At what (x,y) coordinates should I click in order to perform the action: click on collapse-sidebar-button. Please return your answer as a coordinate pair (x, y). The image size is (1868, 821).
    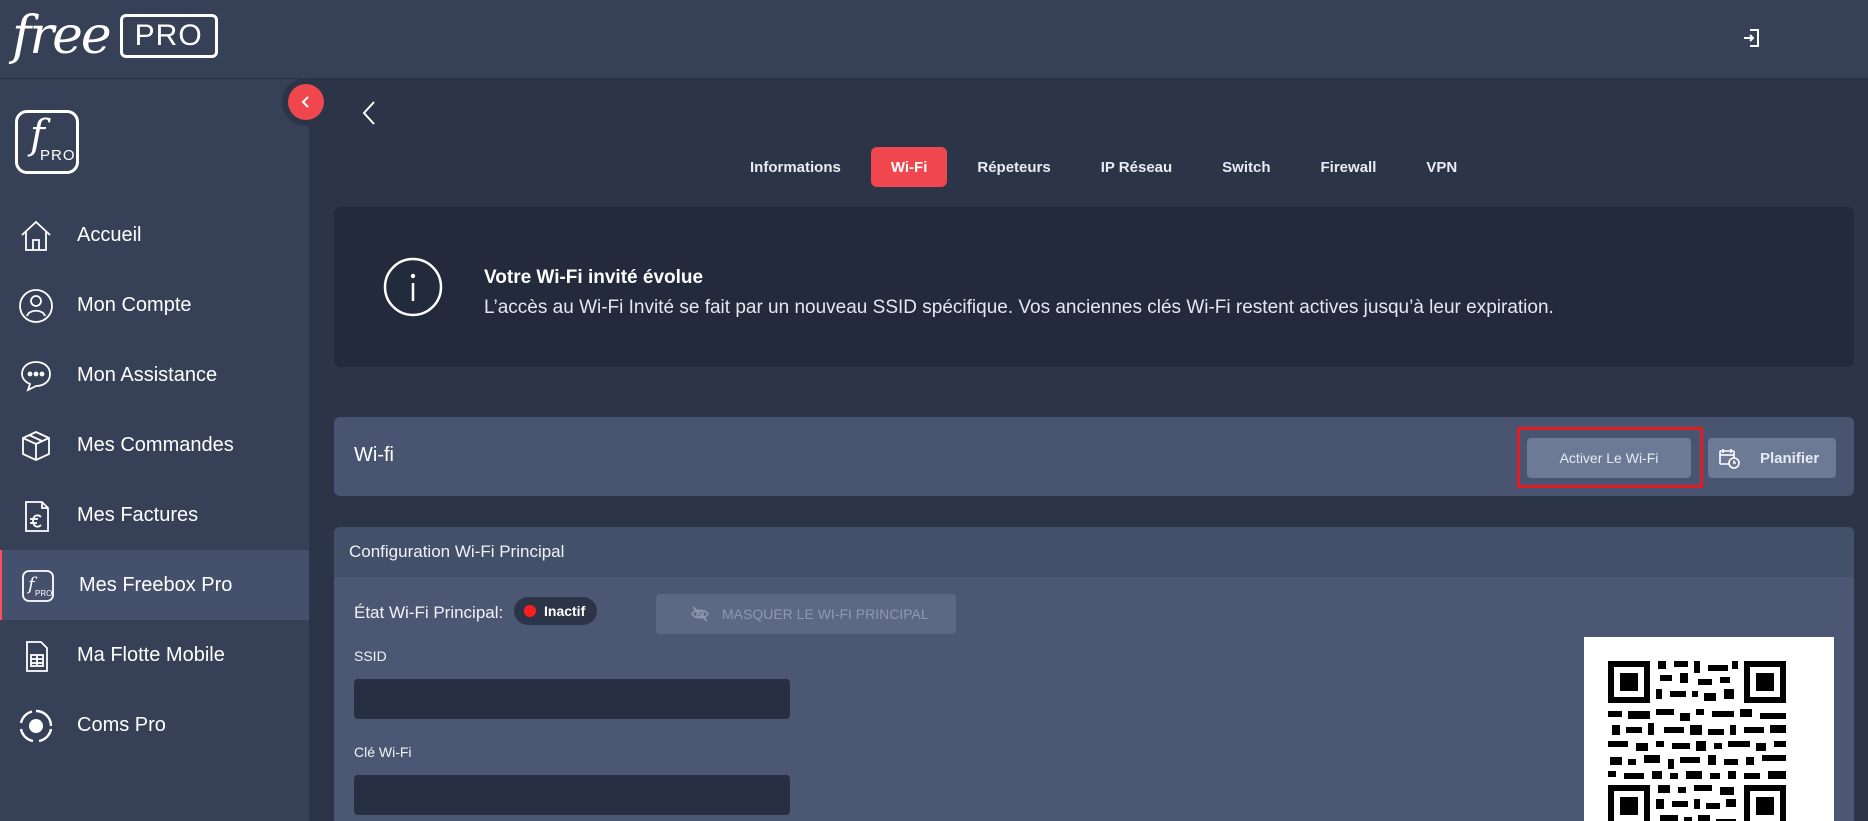
    Looking at the image, I should click on (306, 102).